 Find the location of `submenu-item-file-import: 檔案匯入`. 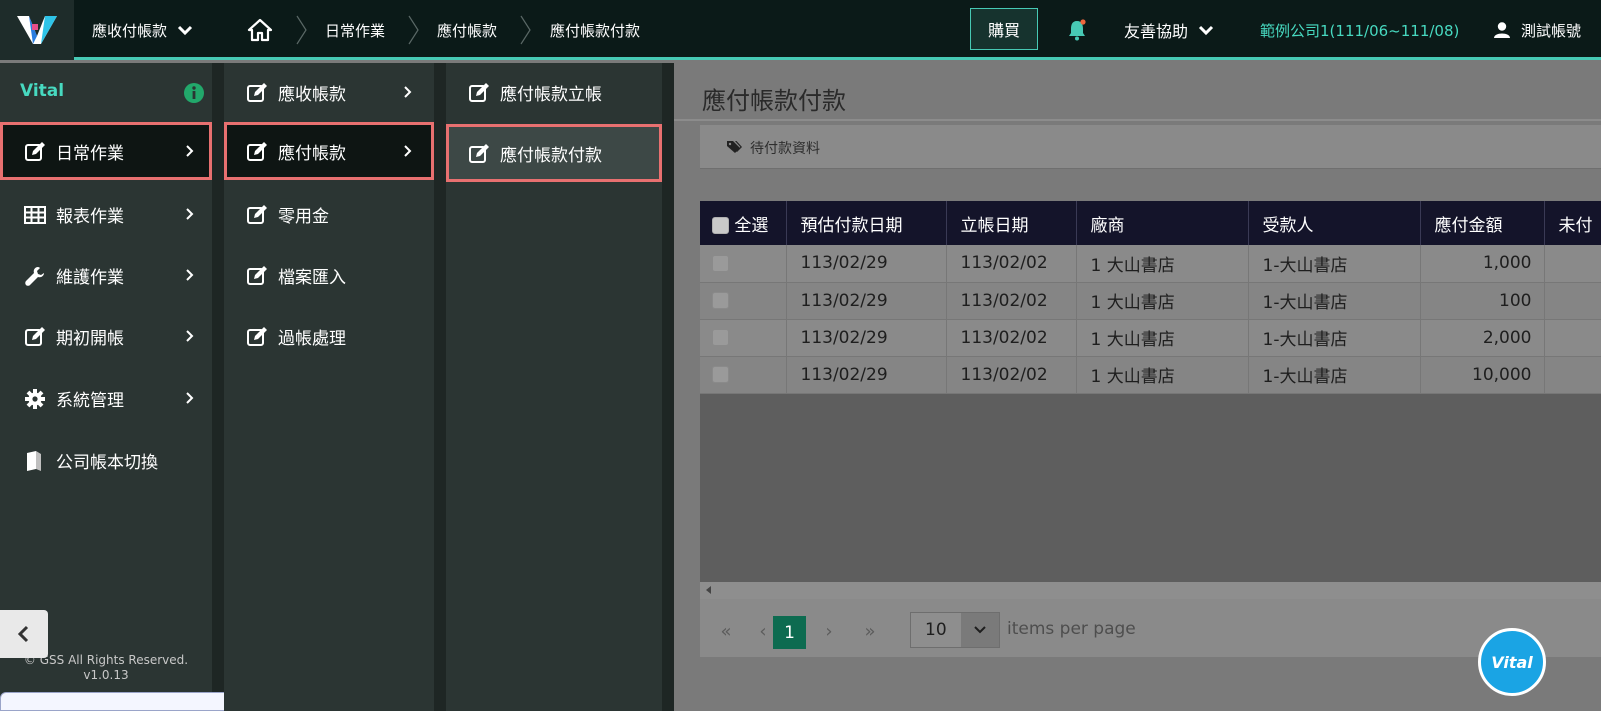

submenu-item-file-import: 檔案匯入 is located at coordinates (329, 275).